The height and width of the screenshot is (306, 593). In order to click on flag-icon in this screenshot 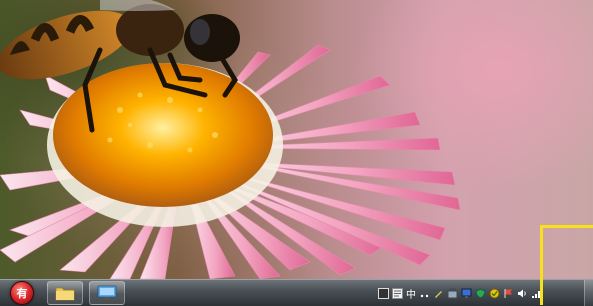, I will do `click(508, 293)`.